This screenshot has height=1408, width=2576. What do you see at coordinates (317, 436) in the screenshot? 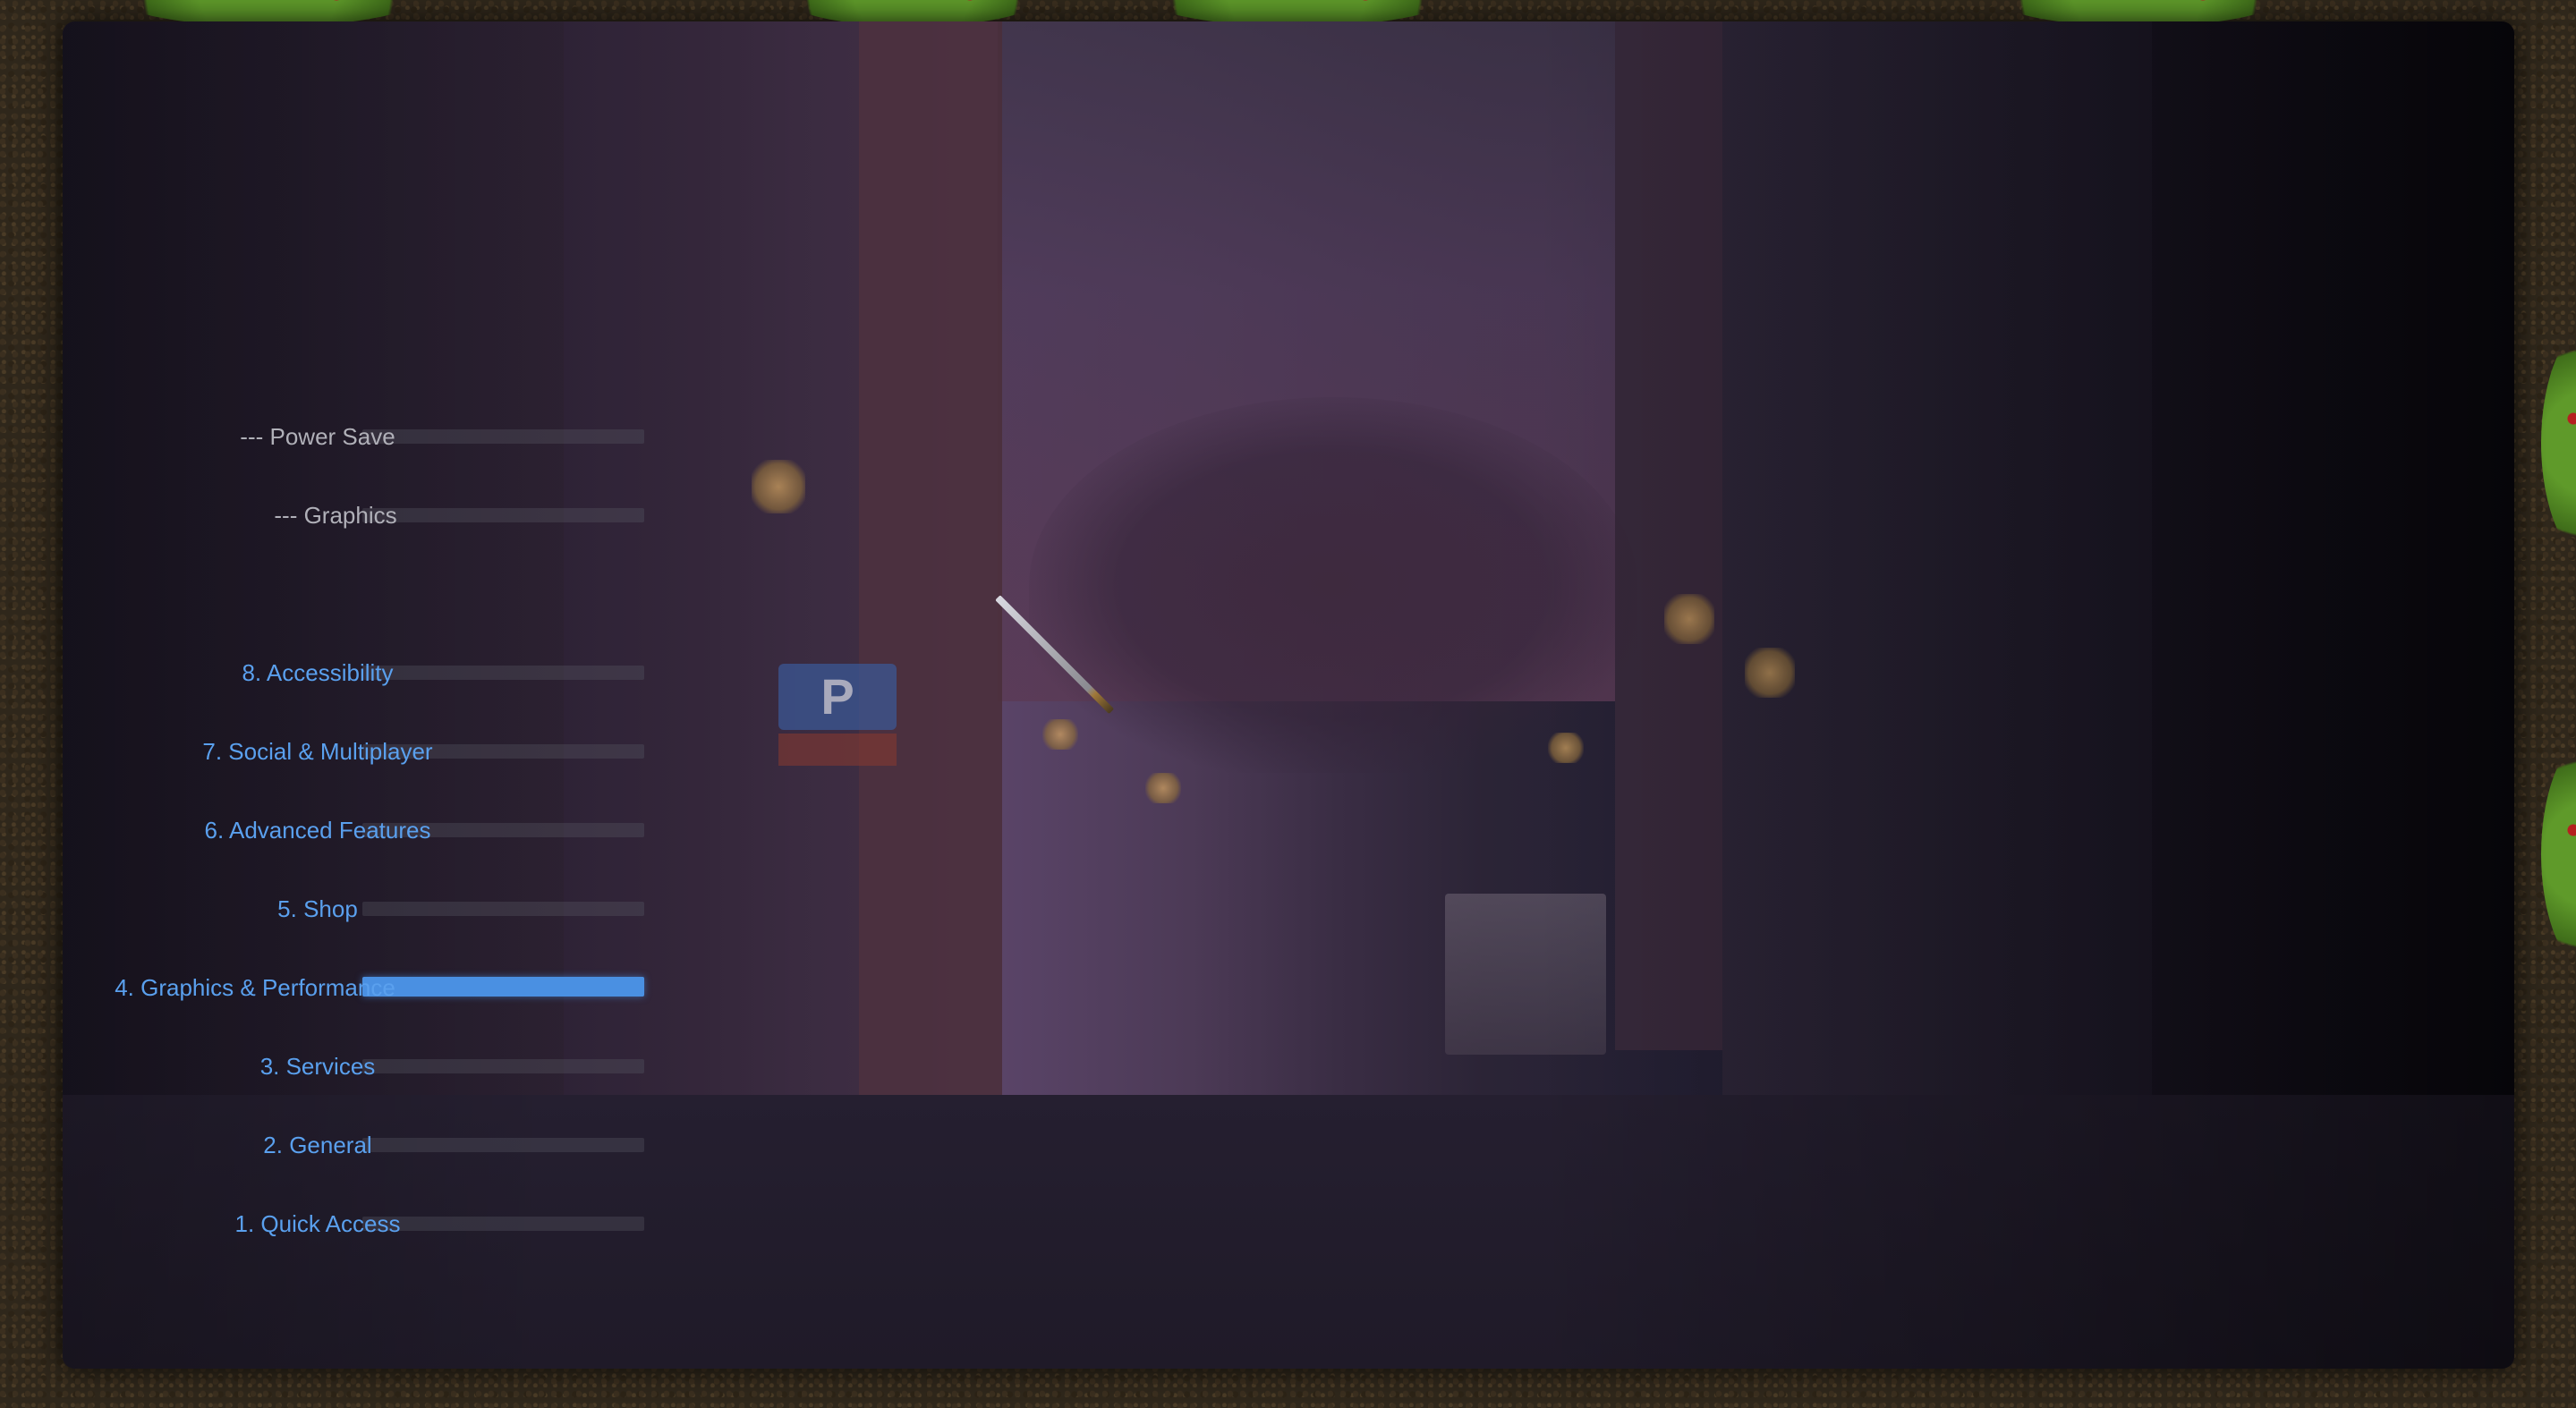
I see `menu-label: --- Power Save` at bounding box center [317, 436].